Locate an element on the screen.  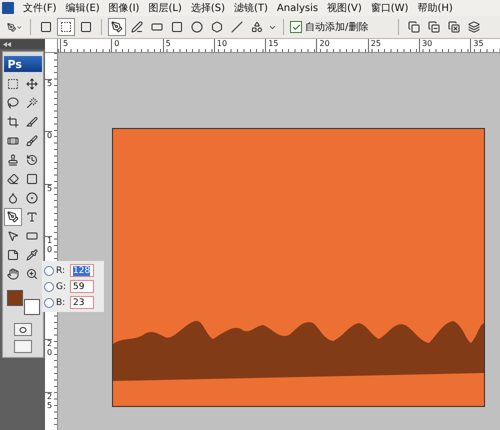
droplet-icon is located at coordinates (13, 198).